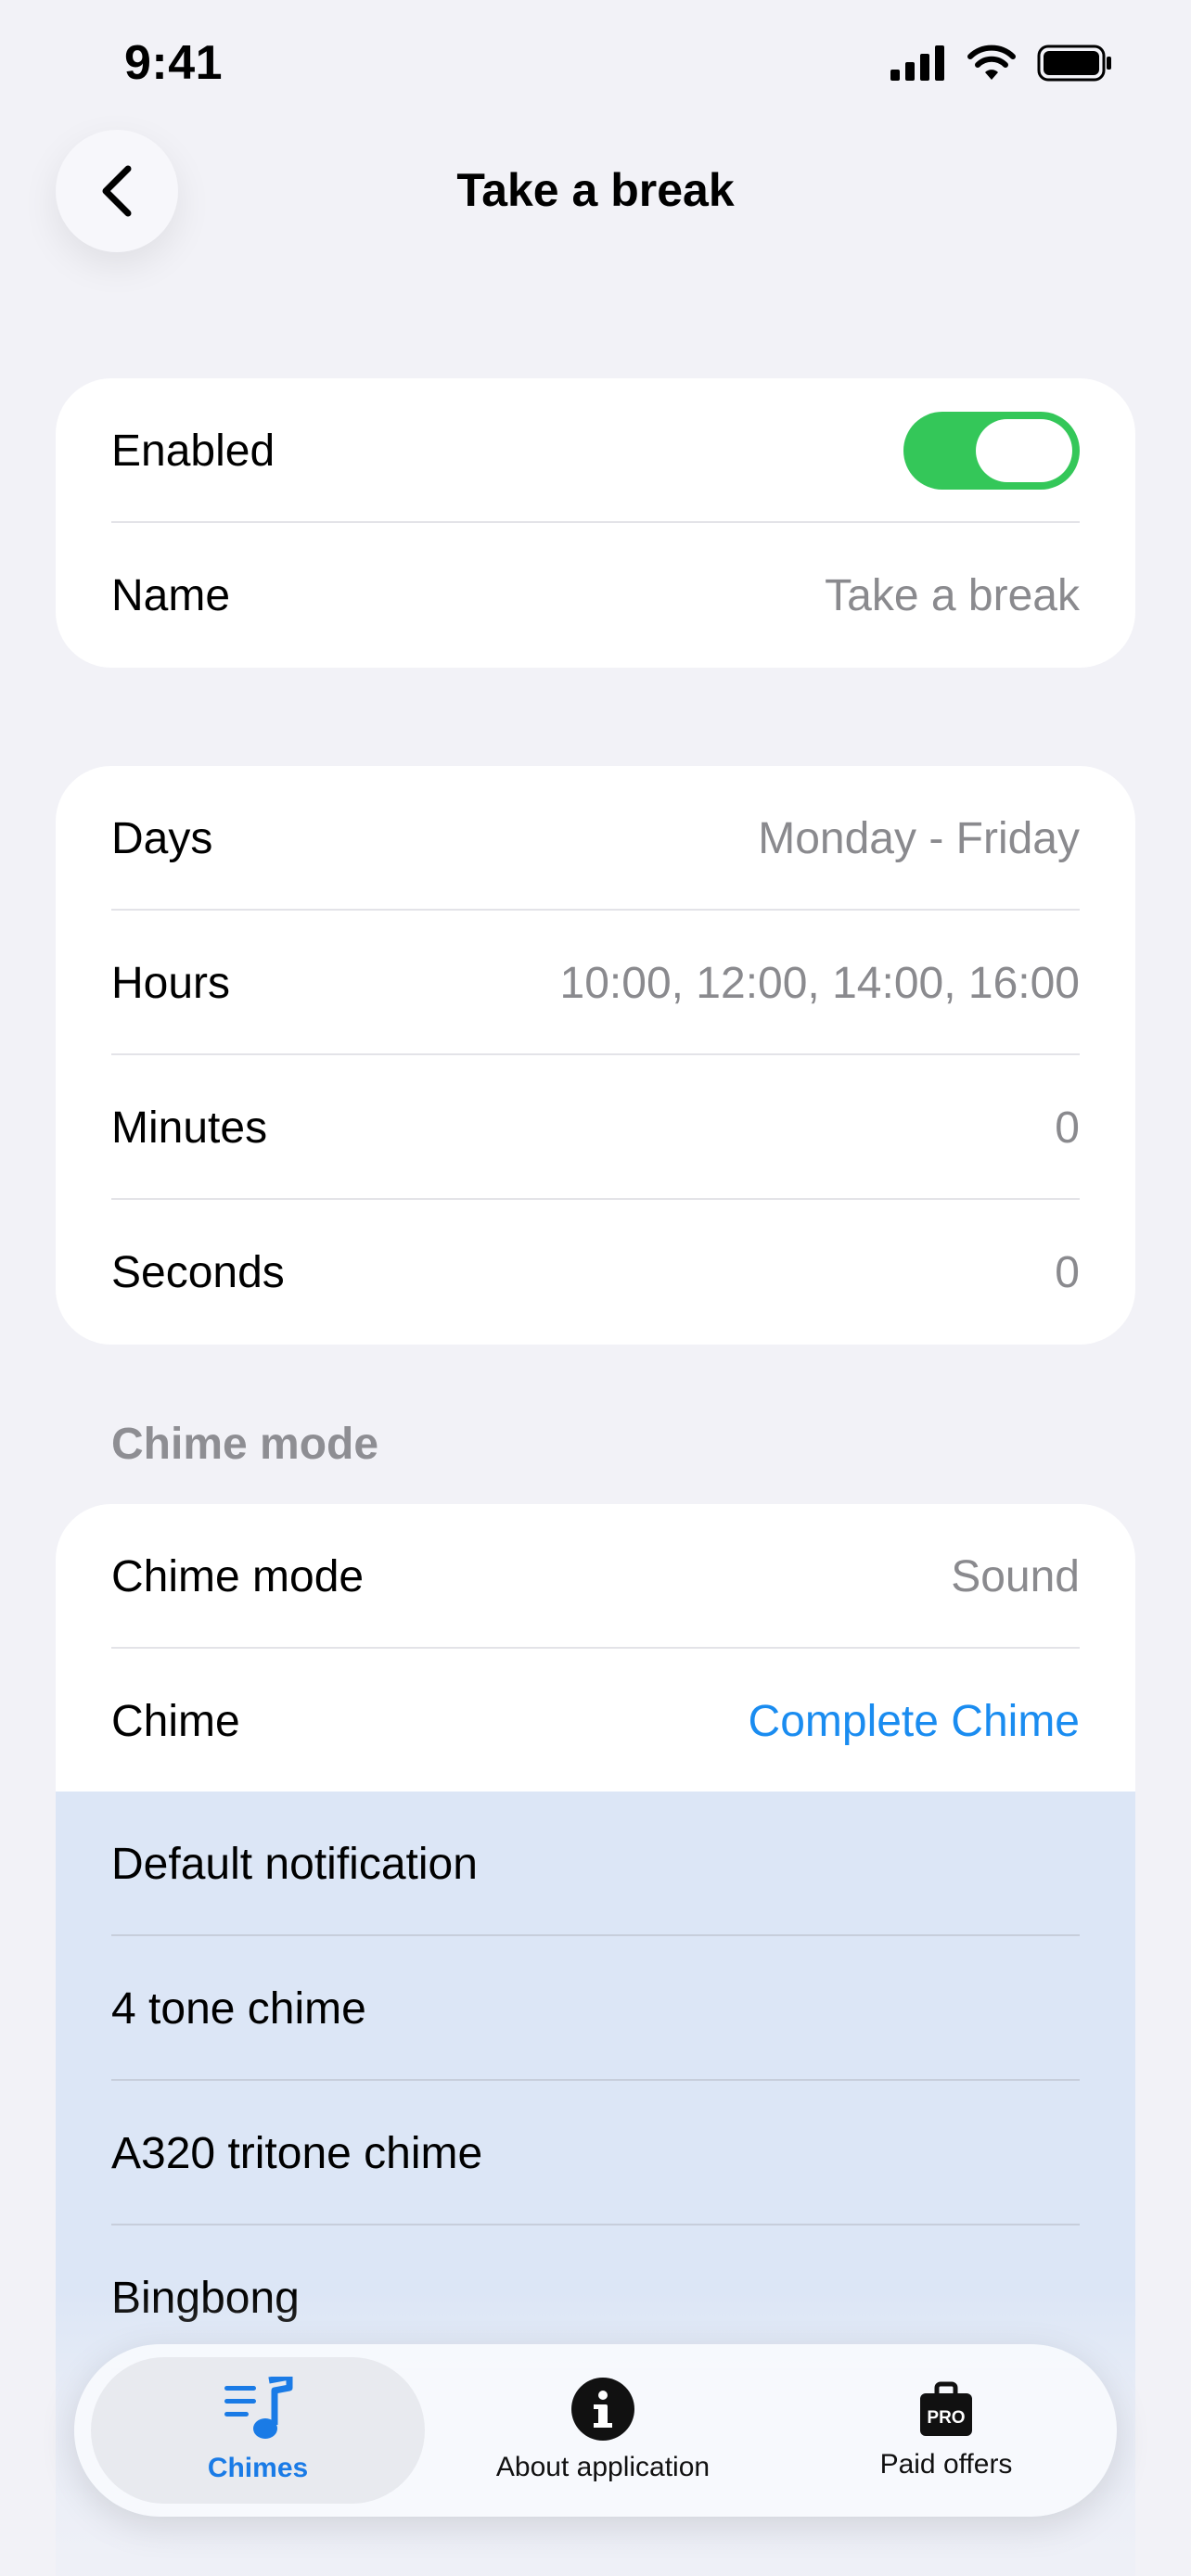 The width and height of the screenshot is (1191, 2576). What do you see at coordinates (952, 595) in the screenshot?
I see `name-value: Take a break` at bounding box center [952, 595].